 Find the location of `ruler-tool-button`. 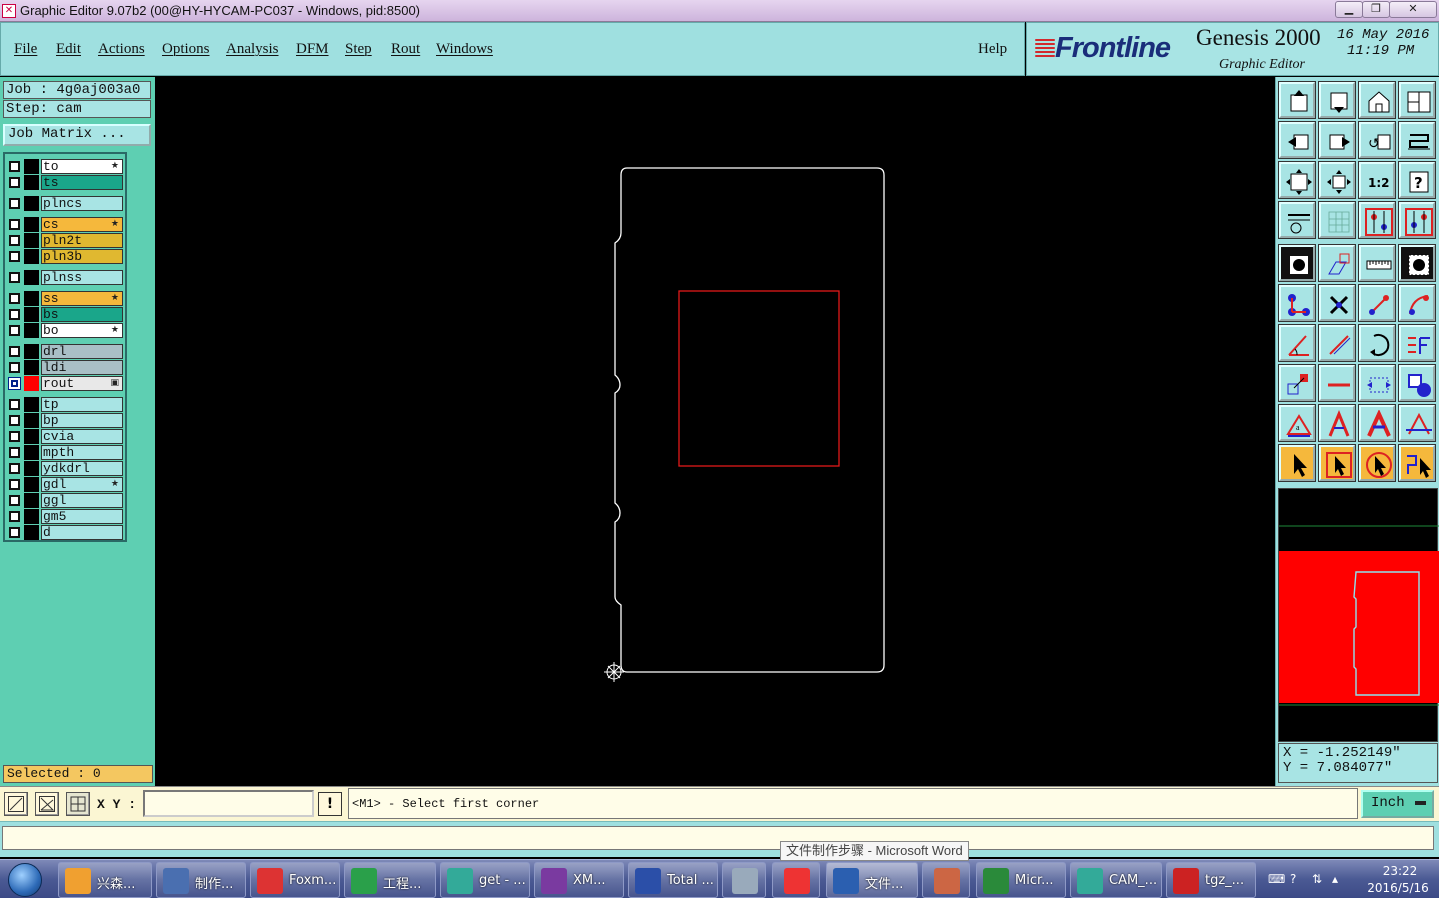

ruler-tool-button is located at coordinates (1377, 263).